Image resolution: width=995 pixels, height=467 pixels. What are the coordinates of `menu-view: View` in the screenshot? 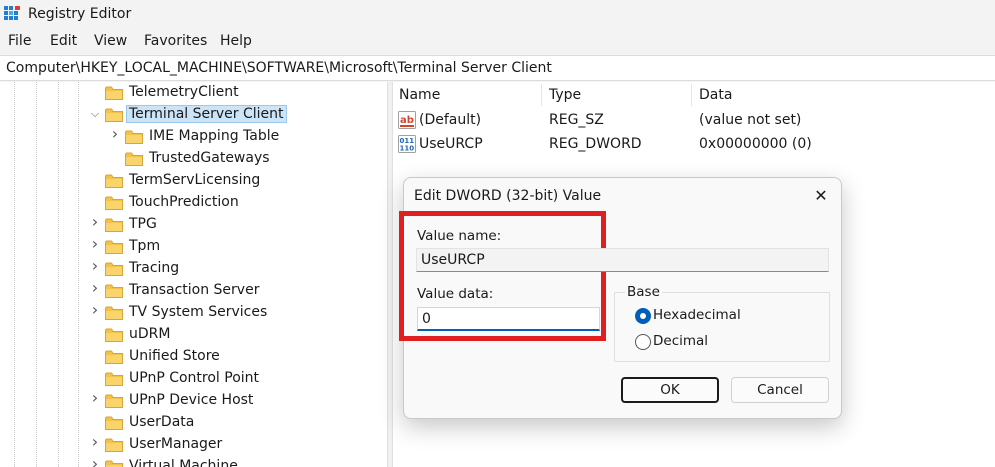 It's located at (110, 41).